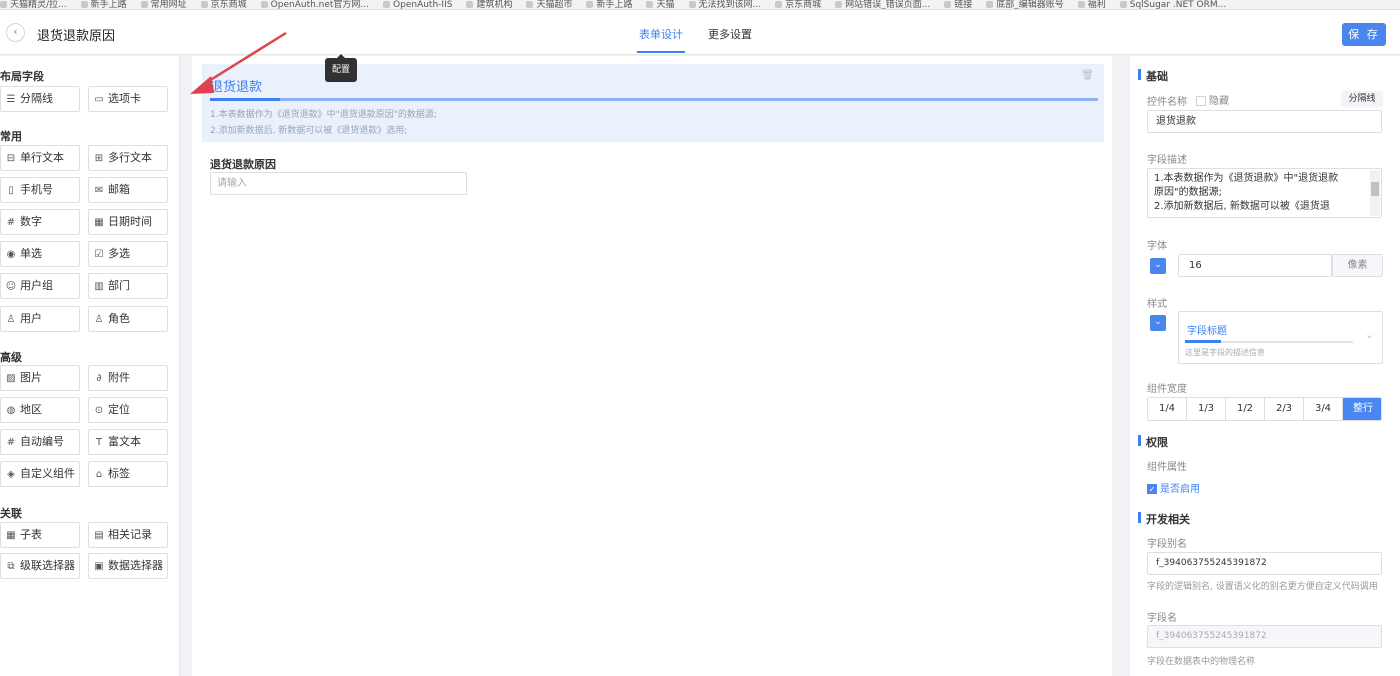 This screenshot has height=676, width=1400. I want to click on alias-input: f_394063755245391872, so click(1264, 563).